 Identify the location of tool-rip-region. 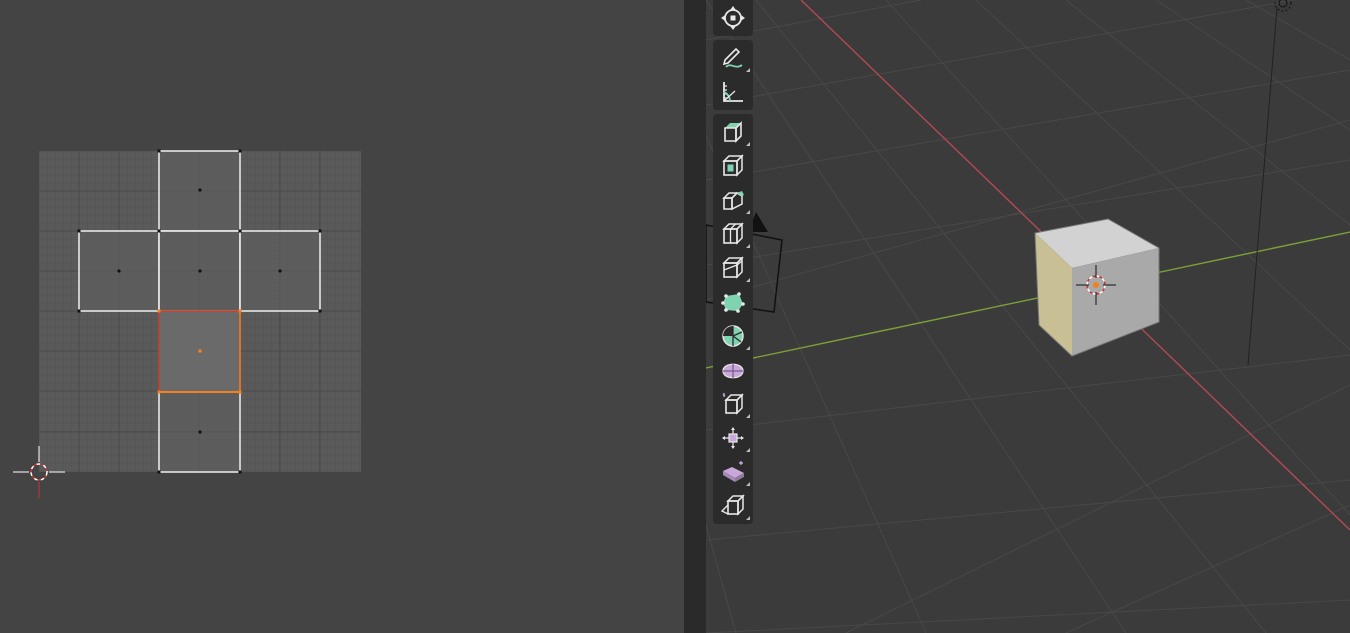
(733, 506).